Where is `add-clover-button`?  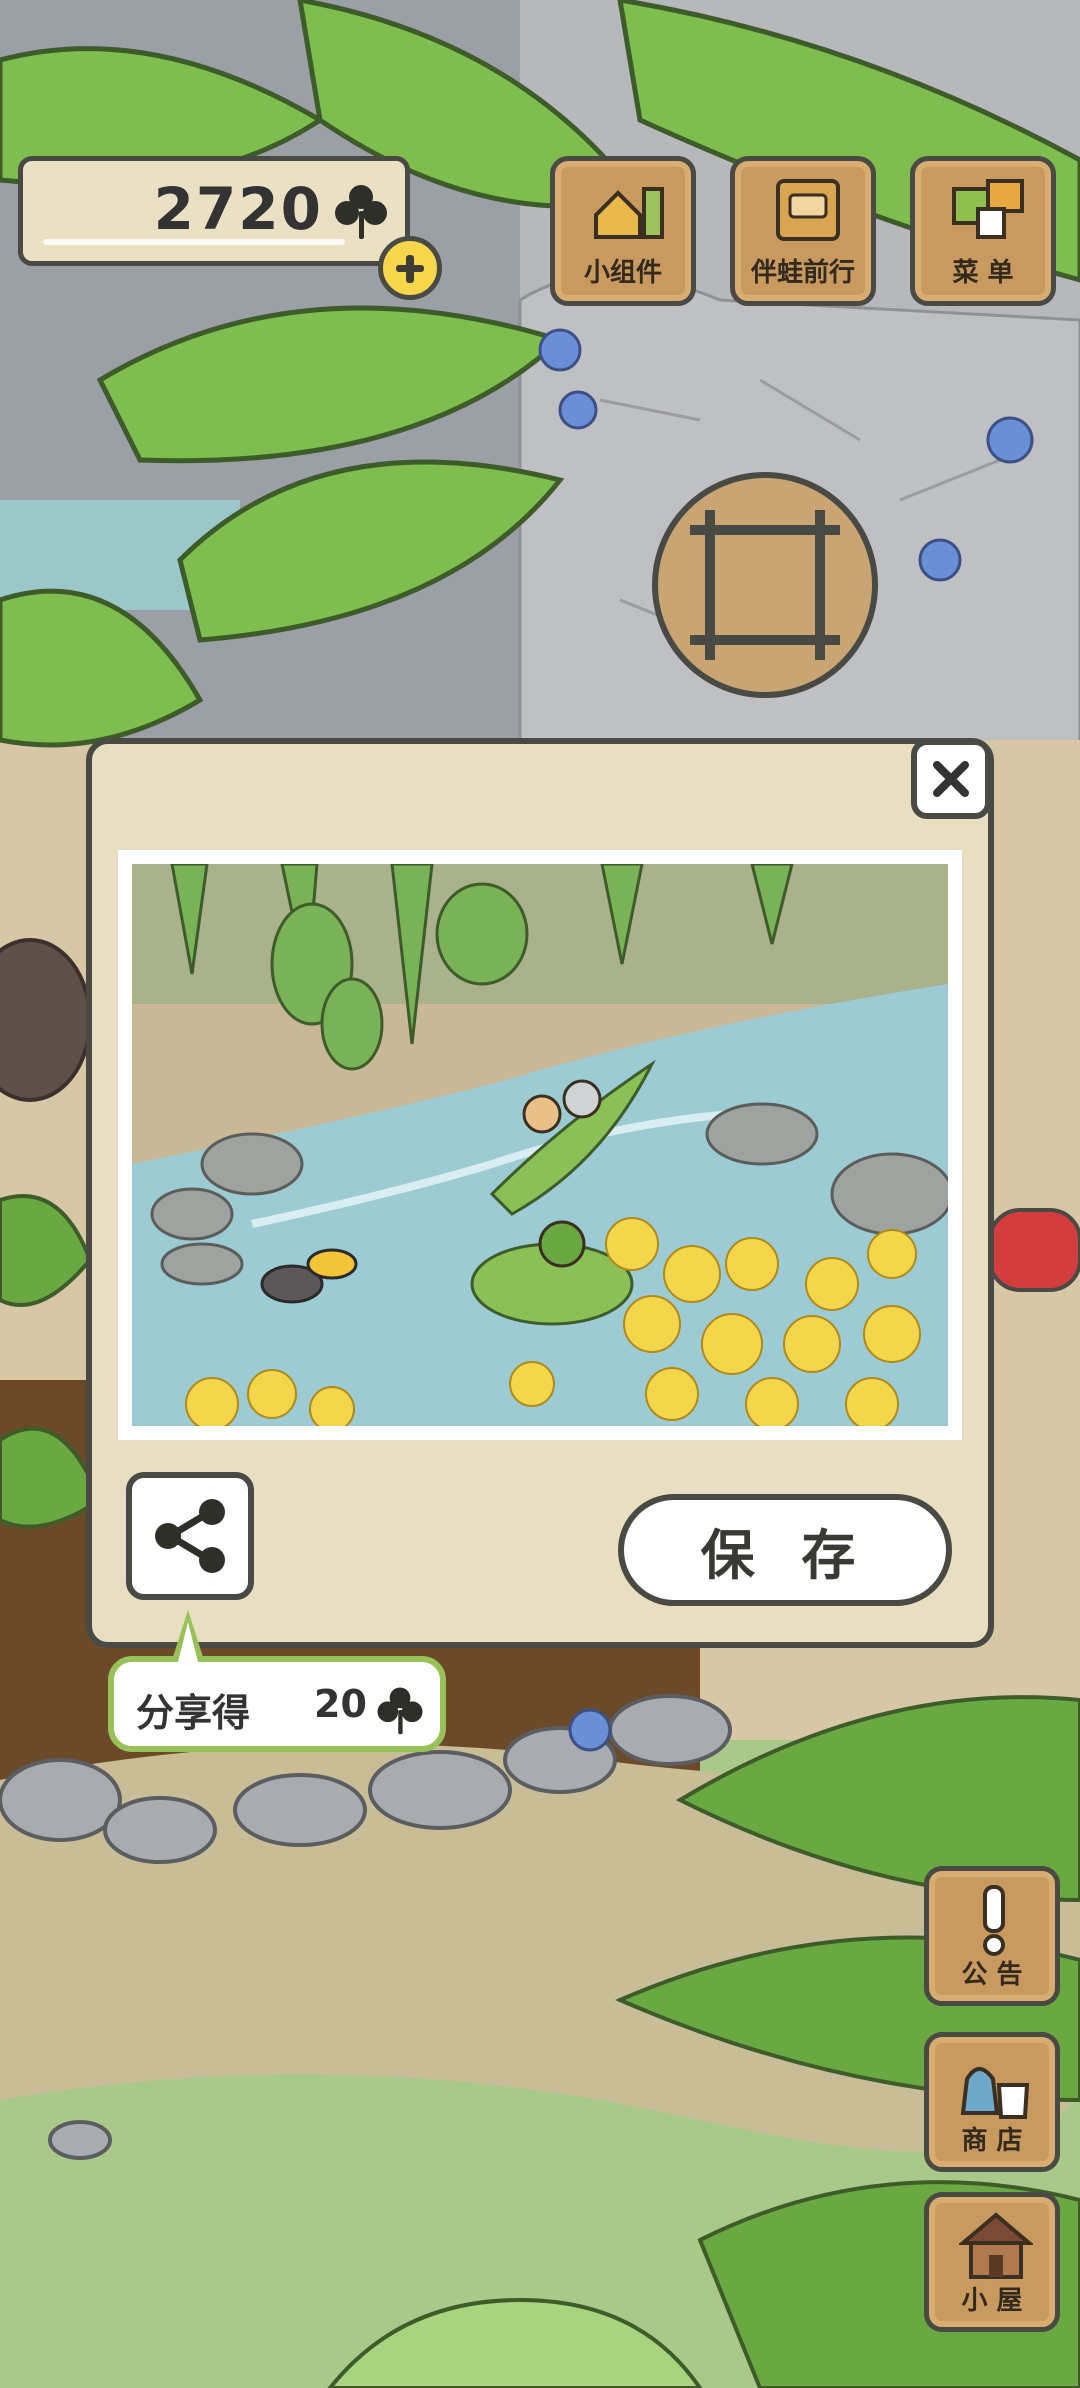
add-clover-button is located at coordinates (410, 268).